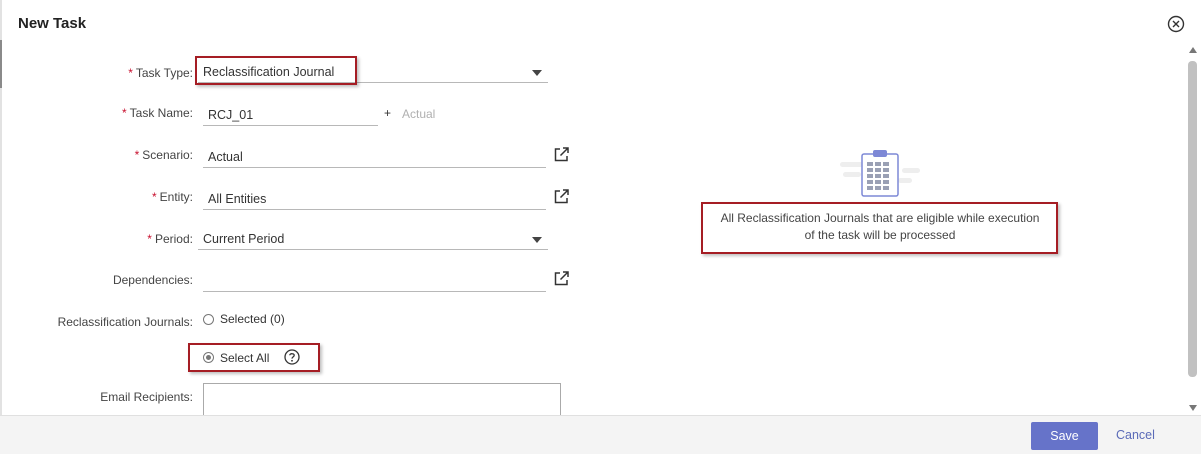 Image resolution: width=1201 pixels, height=454 pixels. What do you see at coordinates (1193, 408) in the screenshot?
I see `scroll-down-arrow-icon` at bounding box center [1193, 408].